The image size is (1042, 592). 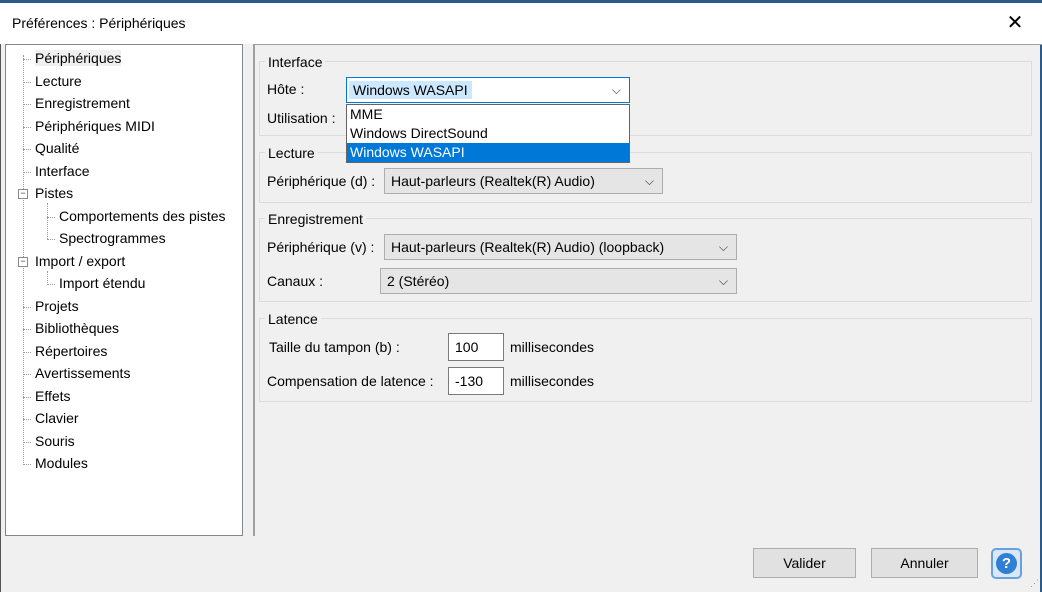 I want to click on resize-grip-icon: ⋰, so click(x=1034, y=583).